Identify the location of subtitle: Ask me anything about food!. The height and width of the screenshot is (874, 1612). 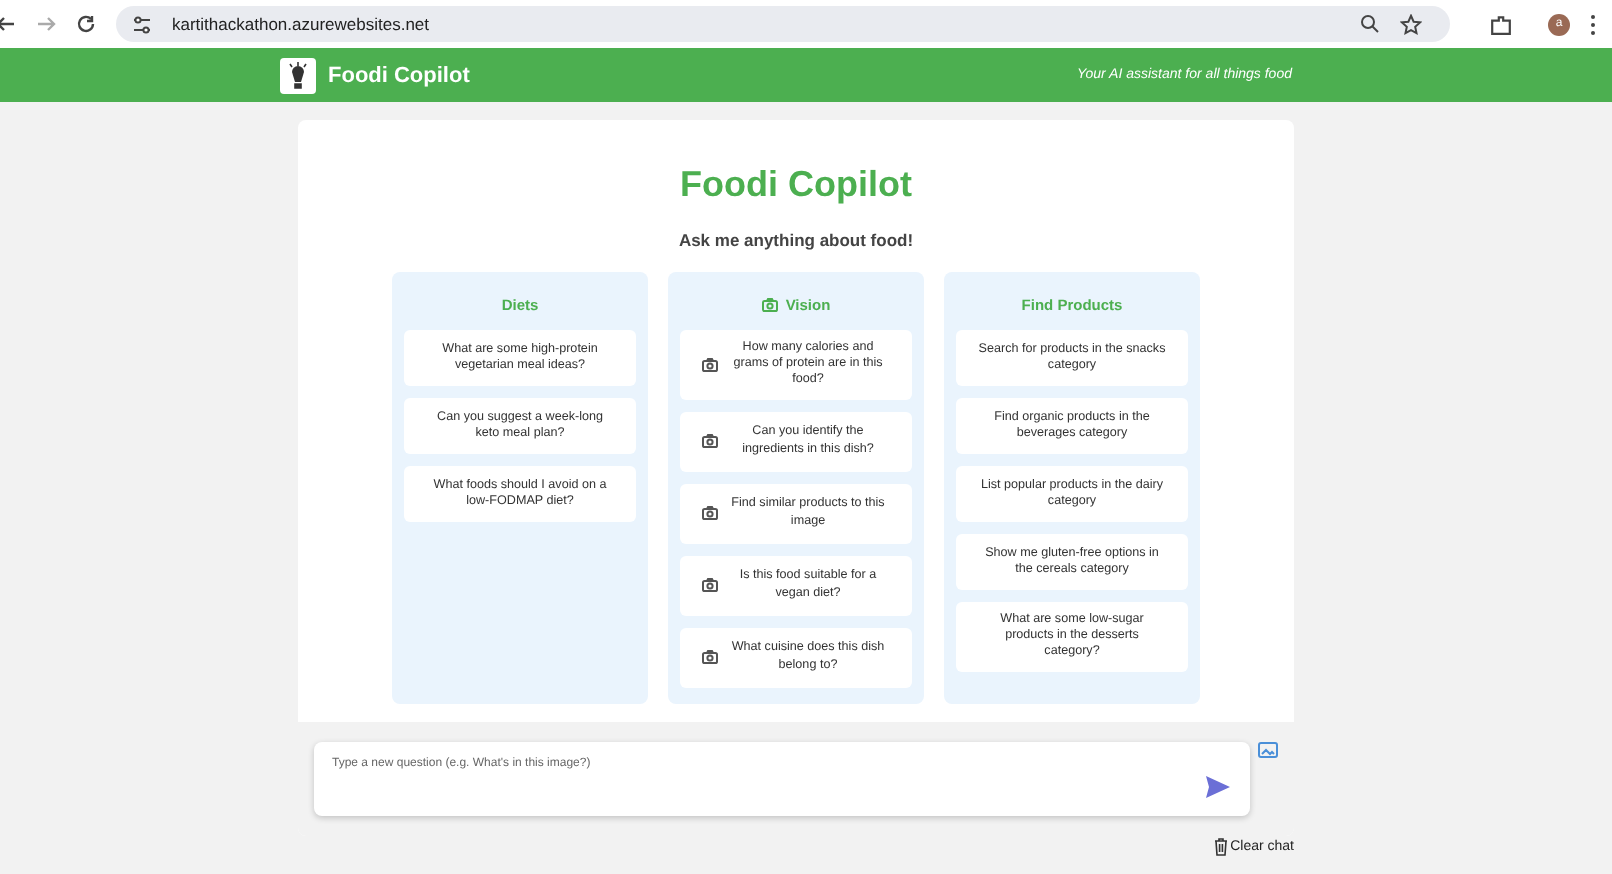
(796, 240).